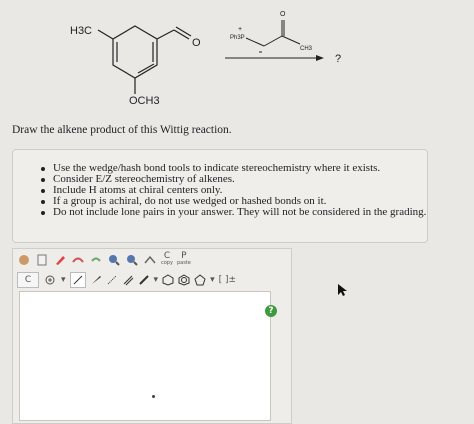 This screenshot has height=424, width=474. I want to click on clean-icon, so click(150, 260).